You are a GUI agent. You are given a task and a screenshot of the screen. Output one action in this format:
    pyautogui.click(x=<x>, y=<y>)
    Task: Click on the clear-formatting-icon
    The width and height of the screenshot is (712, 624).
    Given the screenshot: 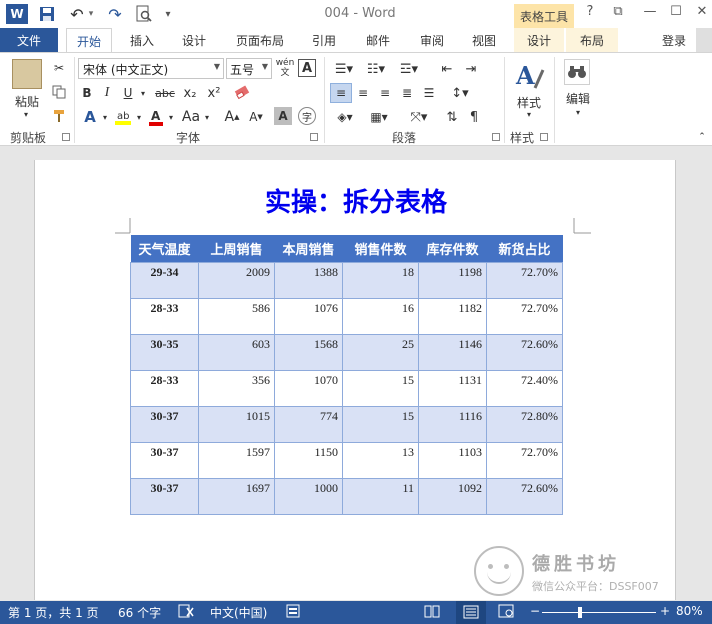 What is the action you would take?
    pyautogui.click(x=242, y=93)
    